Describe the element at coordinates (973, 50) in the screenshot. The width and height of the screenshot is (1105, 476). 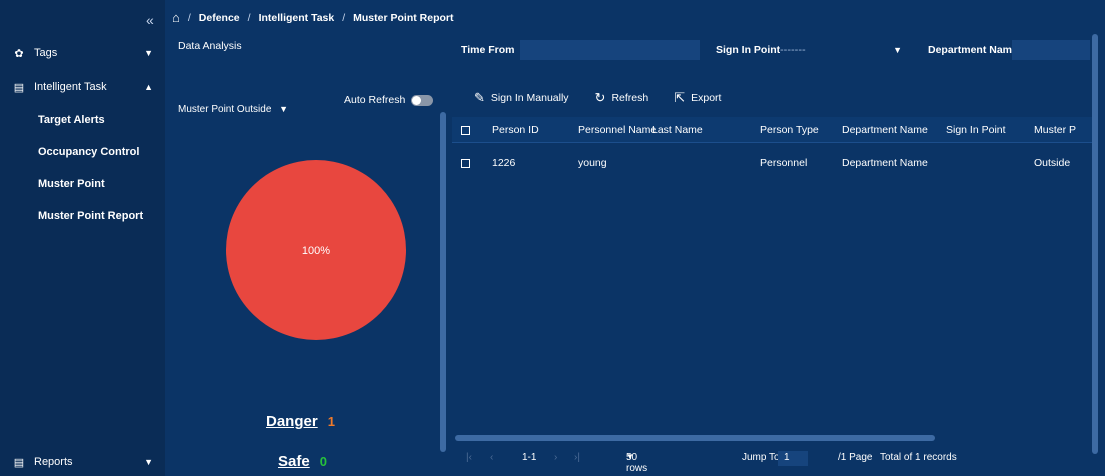
I see `department-name-label: Department Name` at that location.